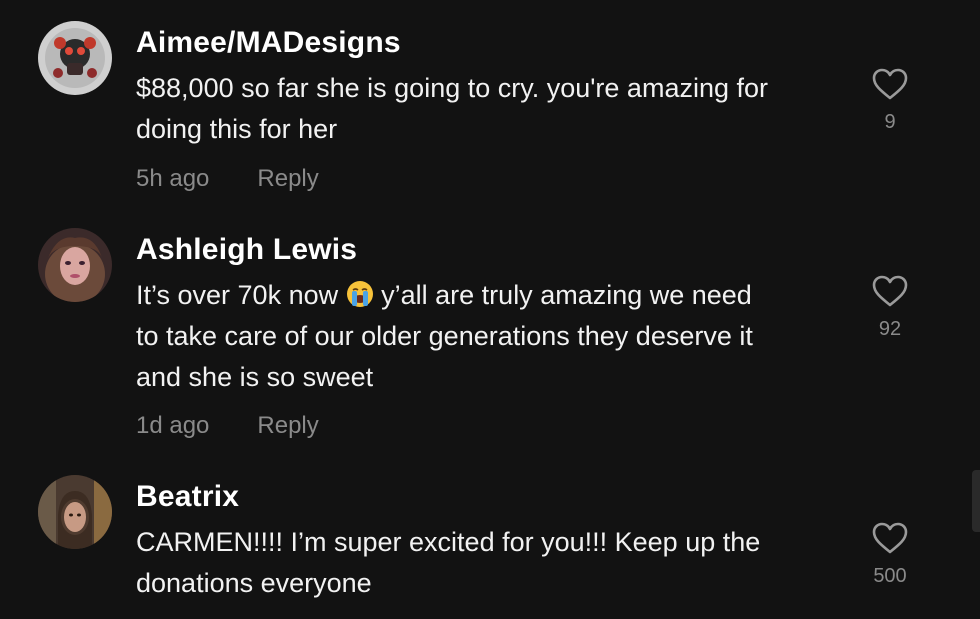 The width and height of the screenshot is (980, 619). Describe the element at coordinates (237, 129) in the screenshot. I see `comment-text-line: doing this for her` at that location.